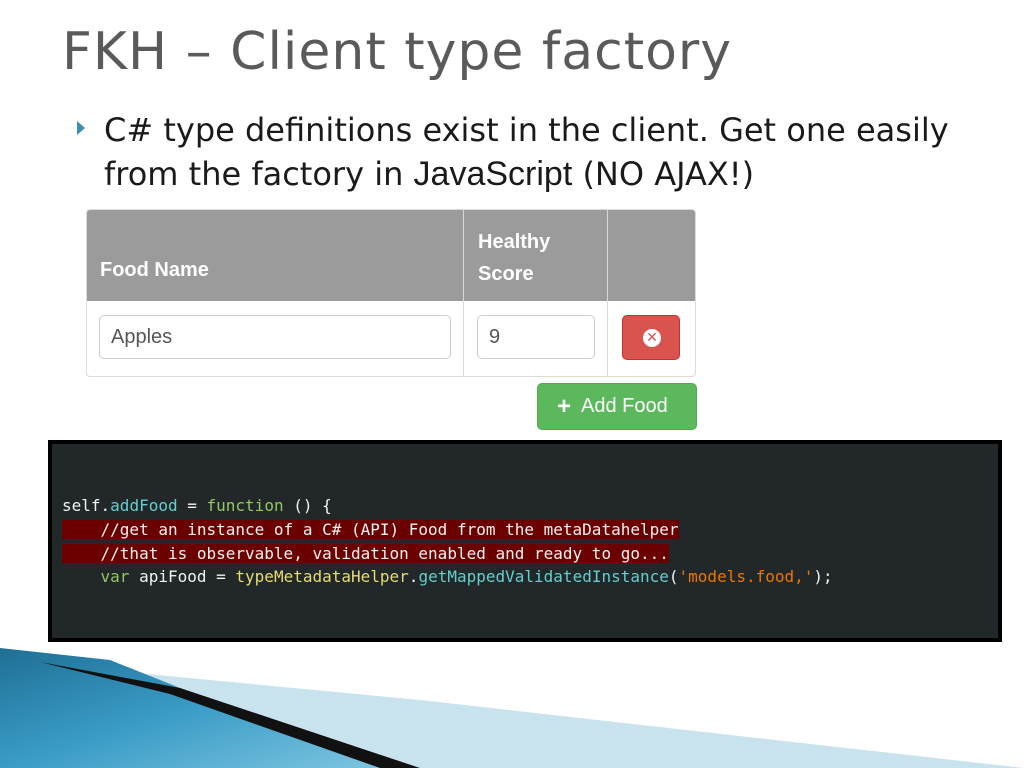 Image resolution: width=1024 pixels, height=768 pixels. I want to click on bullet-text-part2: (NO AJAX!), so click(663, 174).